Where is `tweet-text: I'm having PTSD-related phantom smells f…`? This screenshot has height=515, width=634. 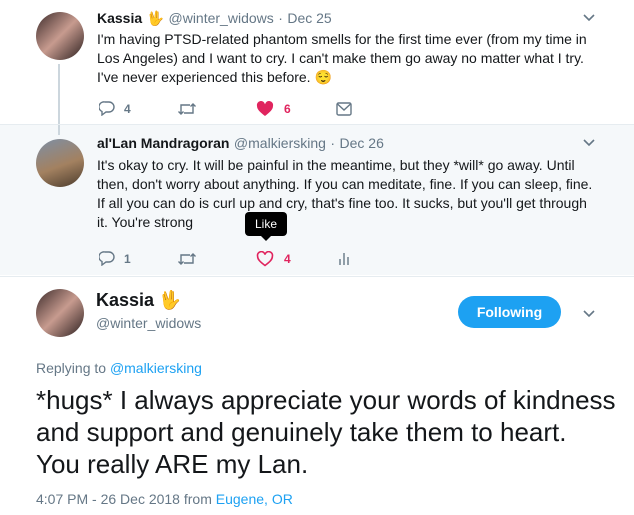 tweet-text: I'm having PTSD-related phantom smells f… is located at coordinates (342, 58).